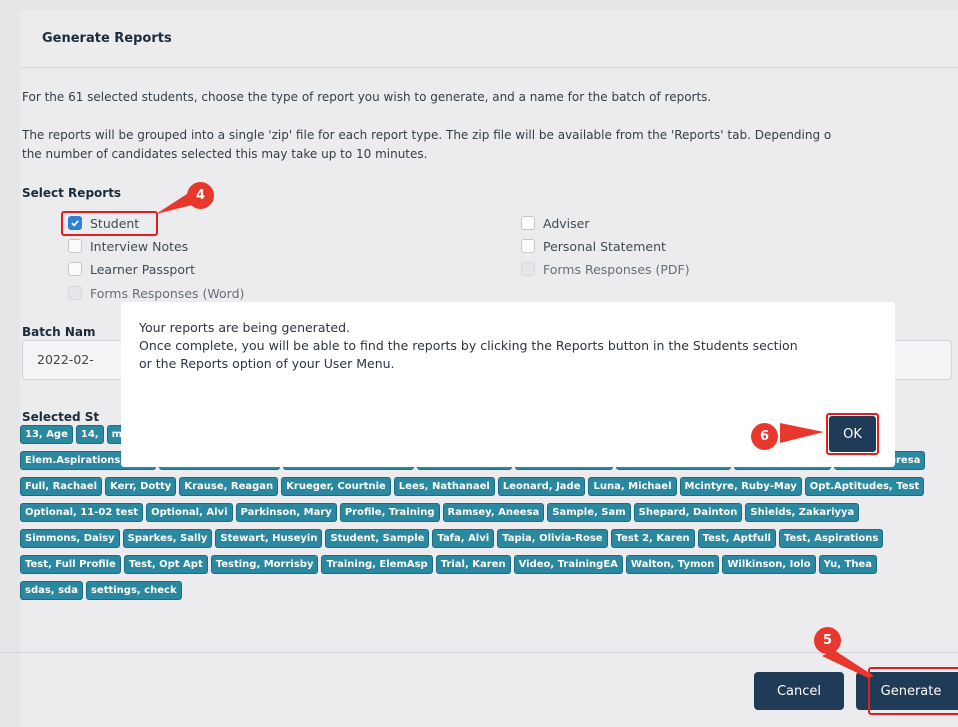 The height and width of the screenshot is (727, 958). I want to click on dialog-line-3: or the Reports option of your User Menu., so click(267, 363).